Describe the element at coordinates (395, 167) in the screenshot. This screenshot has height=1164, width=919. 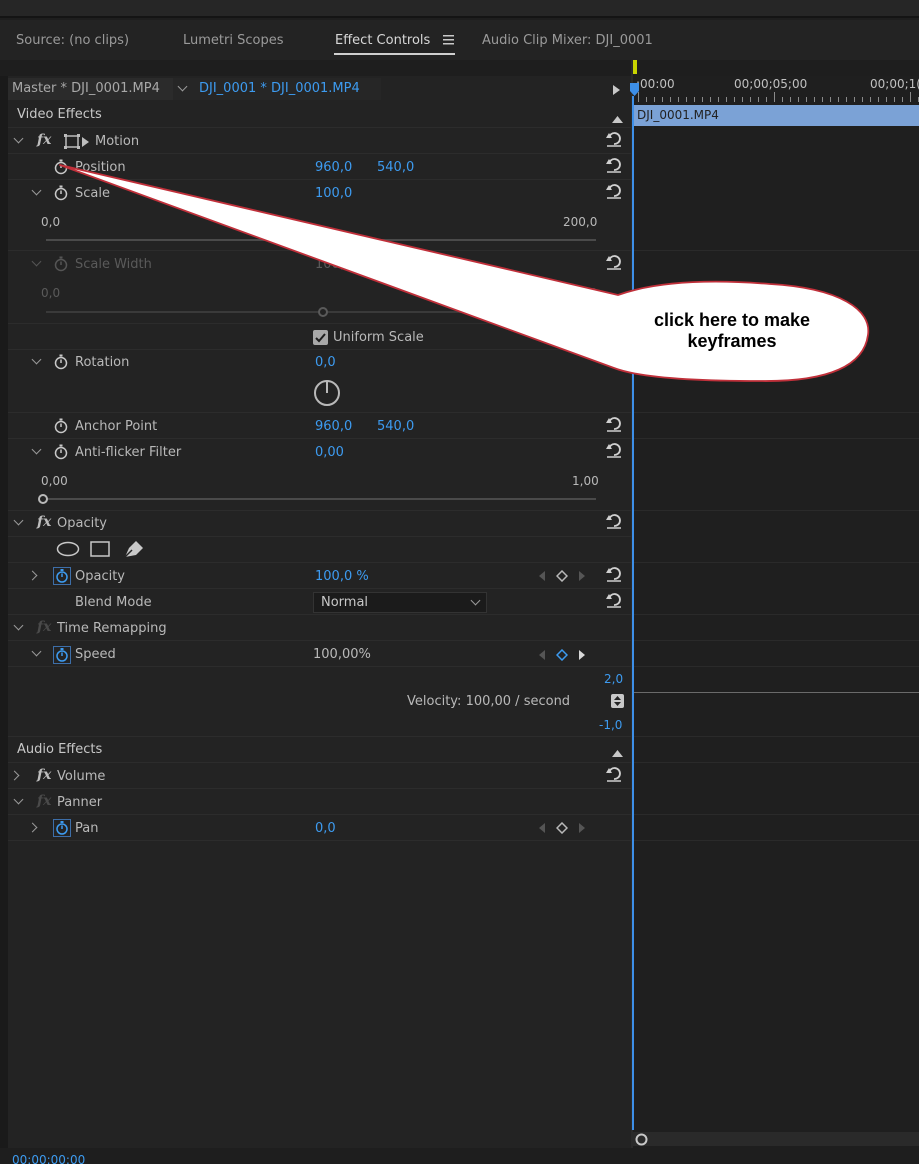
I see `position-y-value: 540,0` at that location.